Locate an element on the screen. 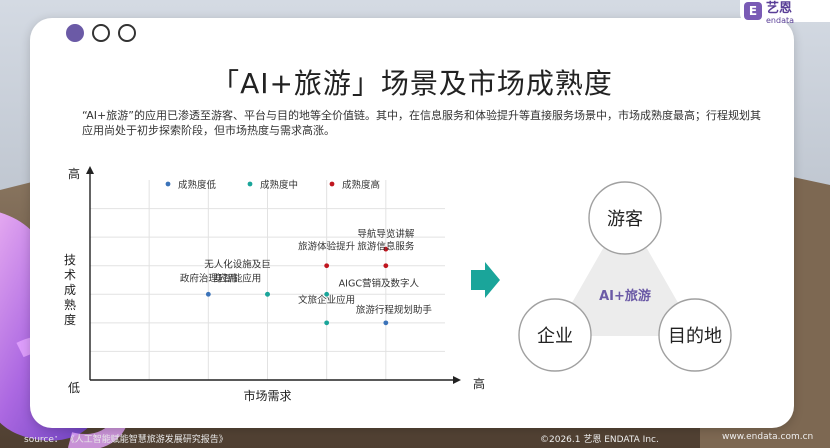  legend-label: 成熟度低 is located at coordinates (197, 185).